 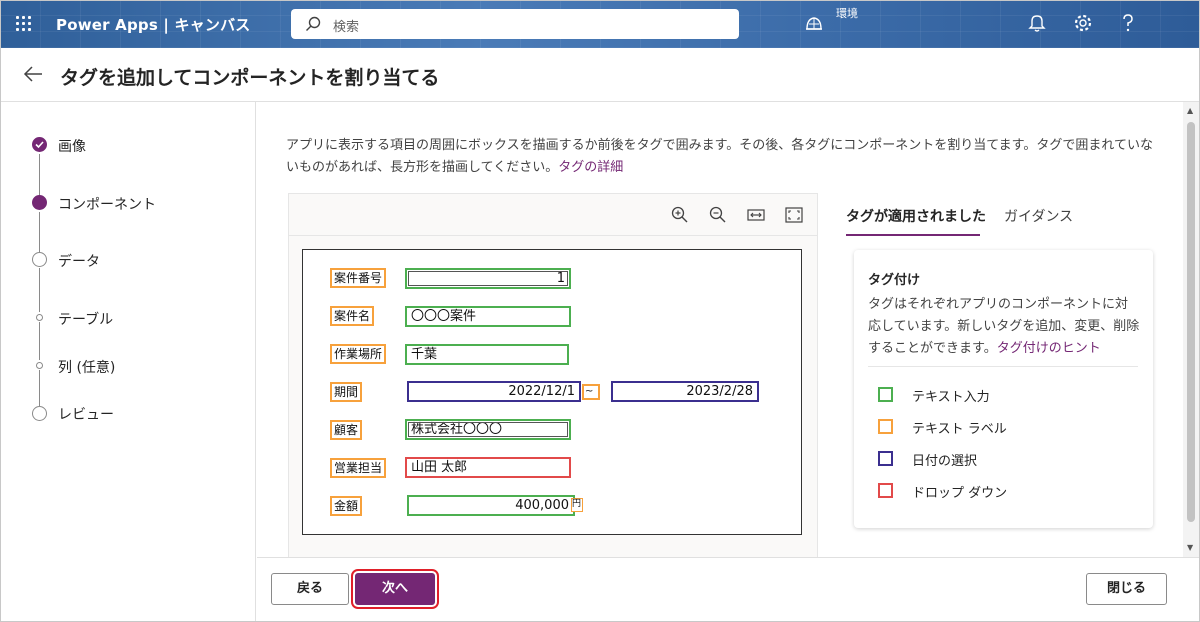 What do you see at coordinates (885, 394) in the screenshot?
I see `legend-swatch-green` at bounding box center [885, 394].